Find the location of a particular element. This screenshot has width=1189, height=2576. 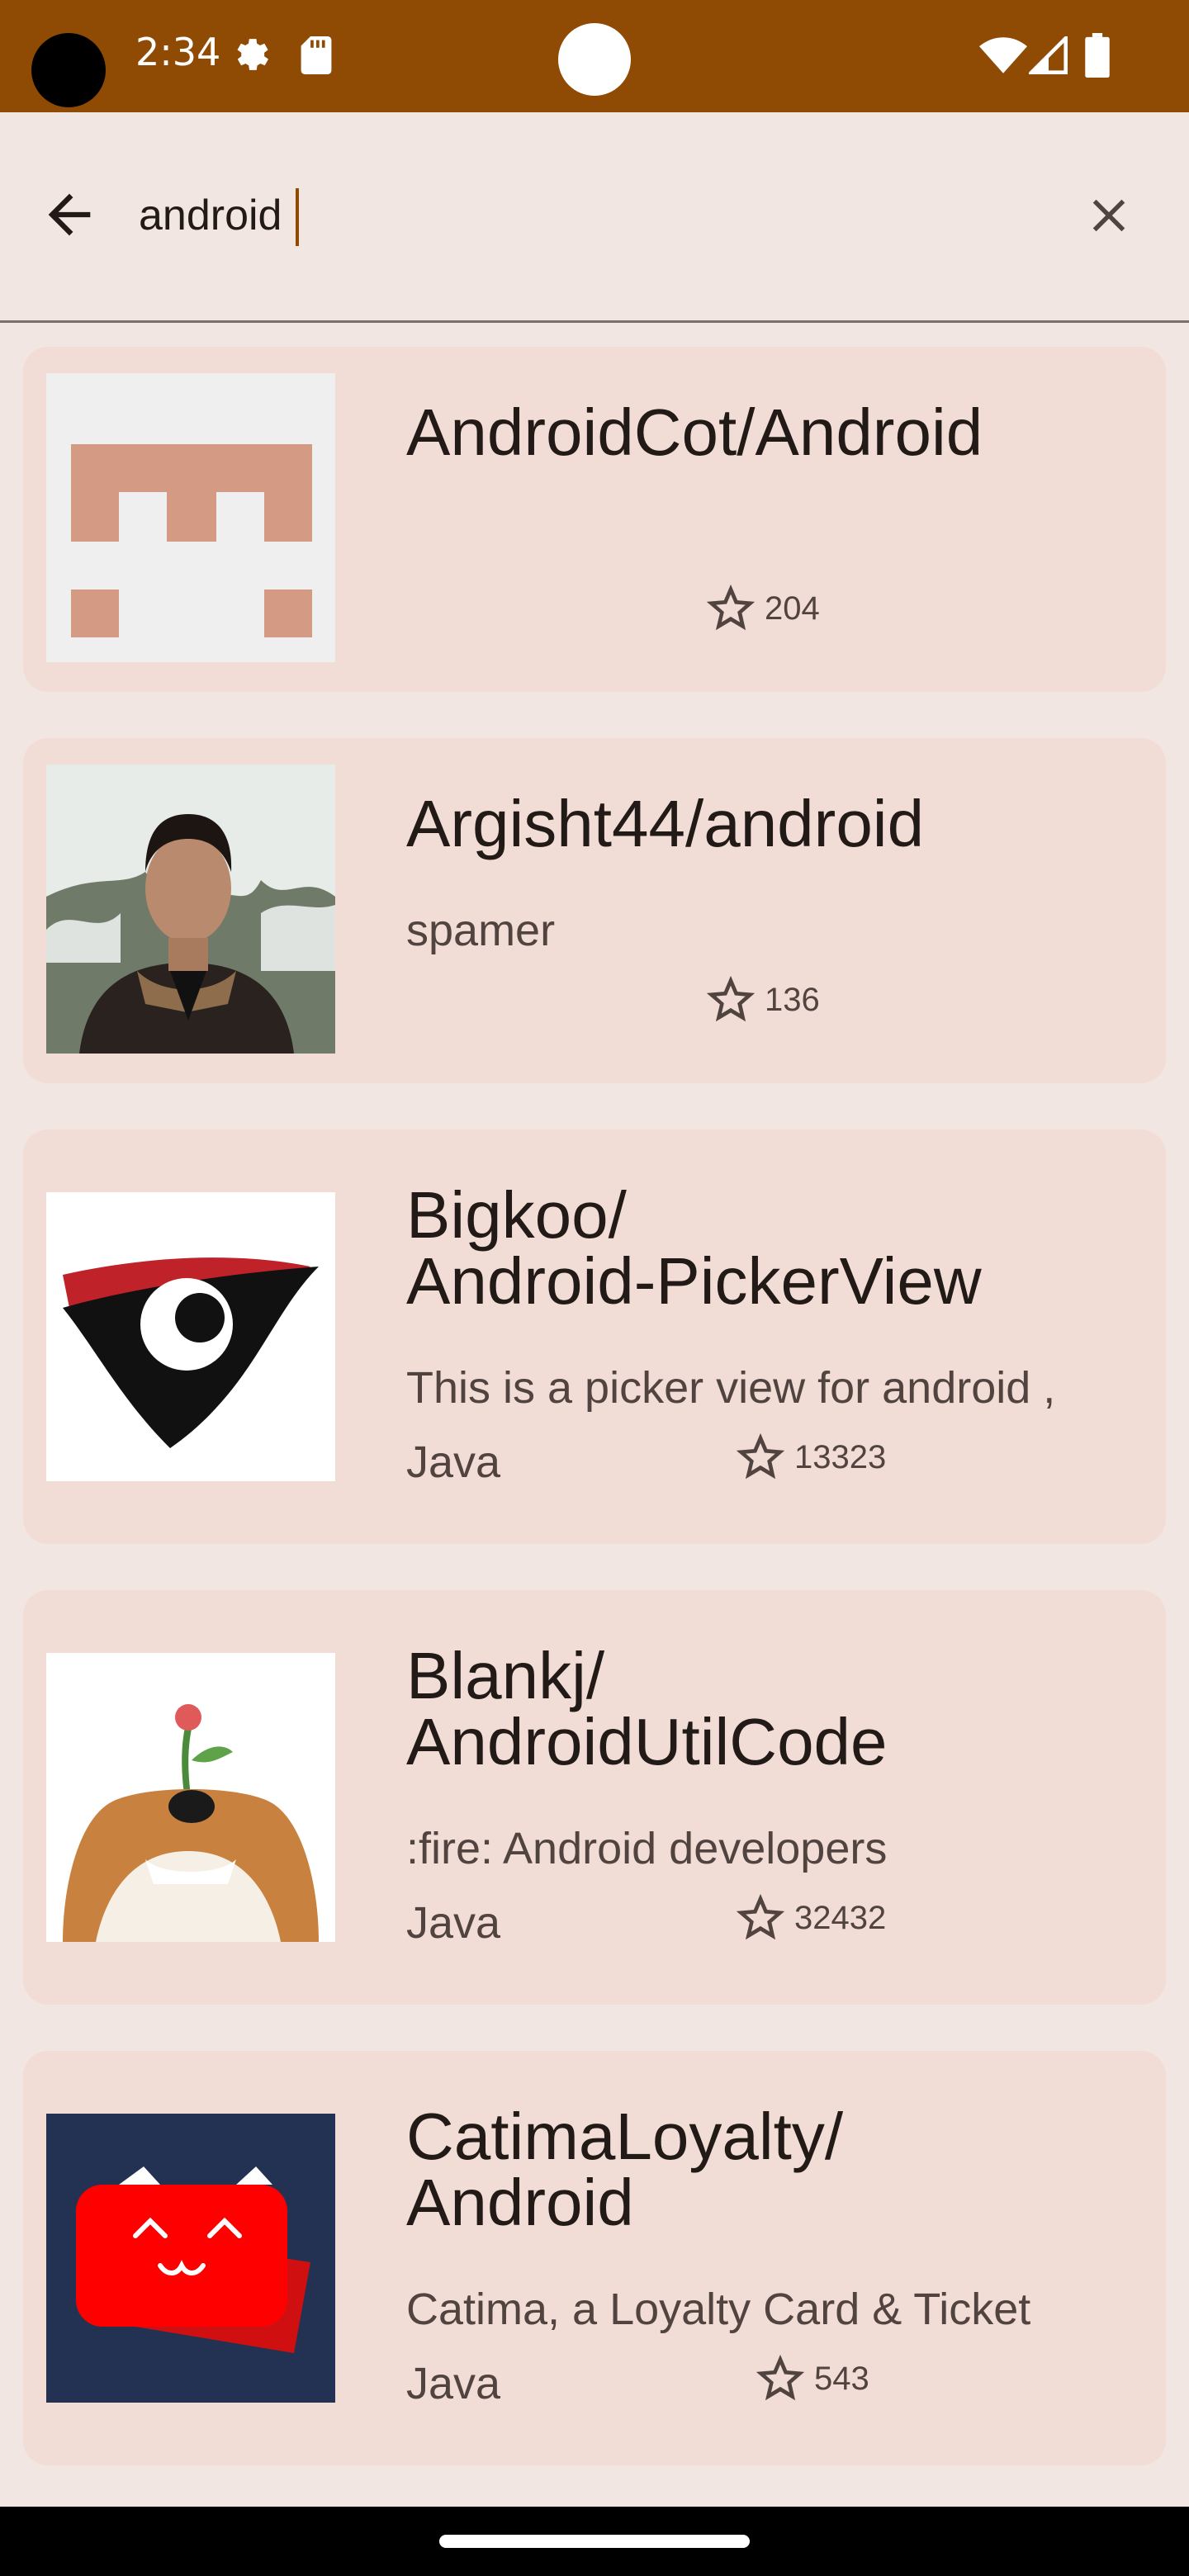

battery-icon is located at coordinates (1097, 55).